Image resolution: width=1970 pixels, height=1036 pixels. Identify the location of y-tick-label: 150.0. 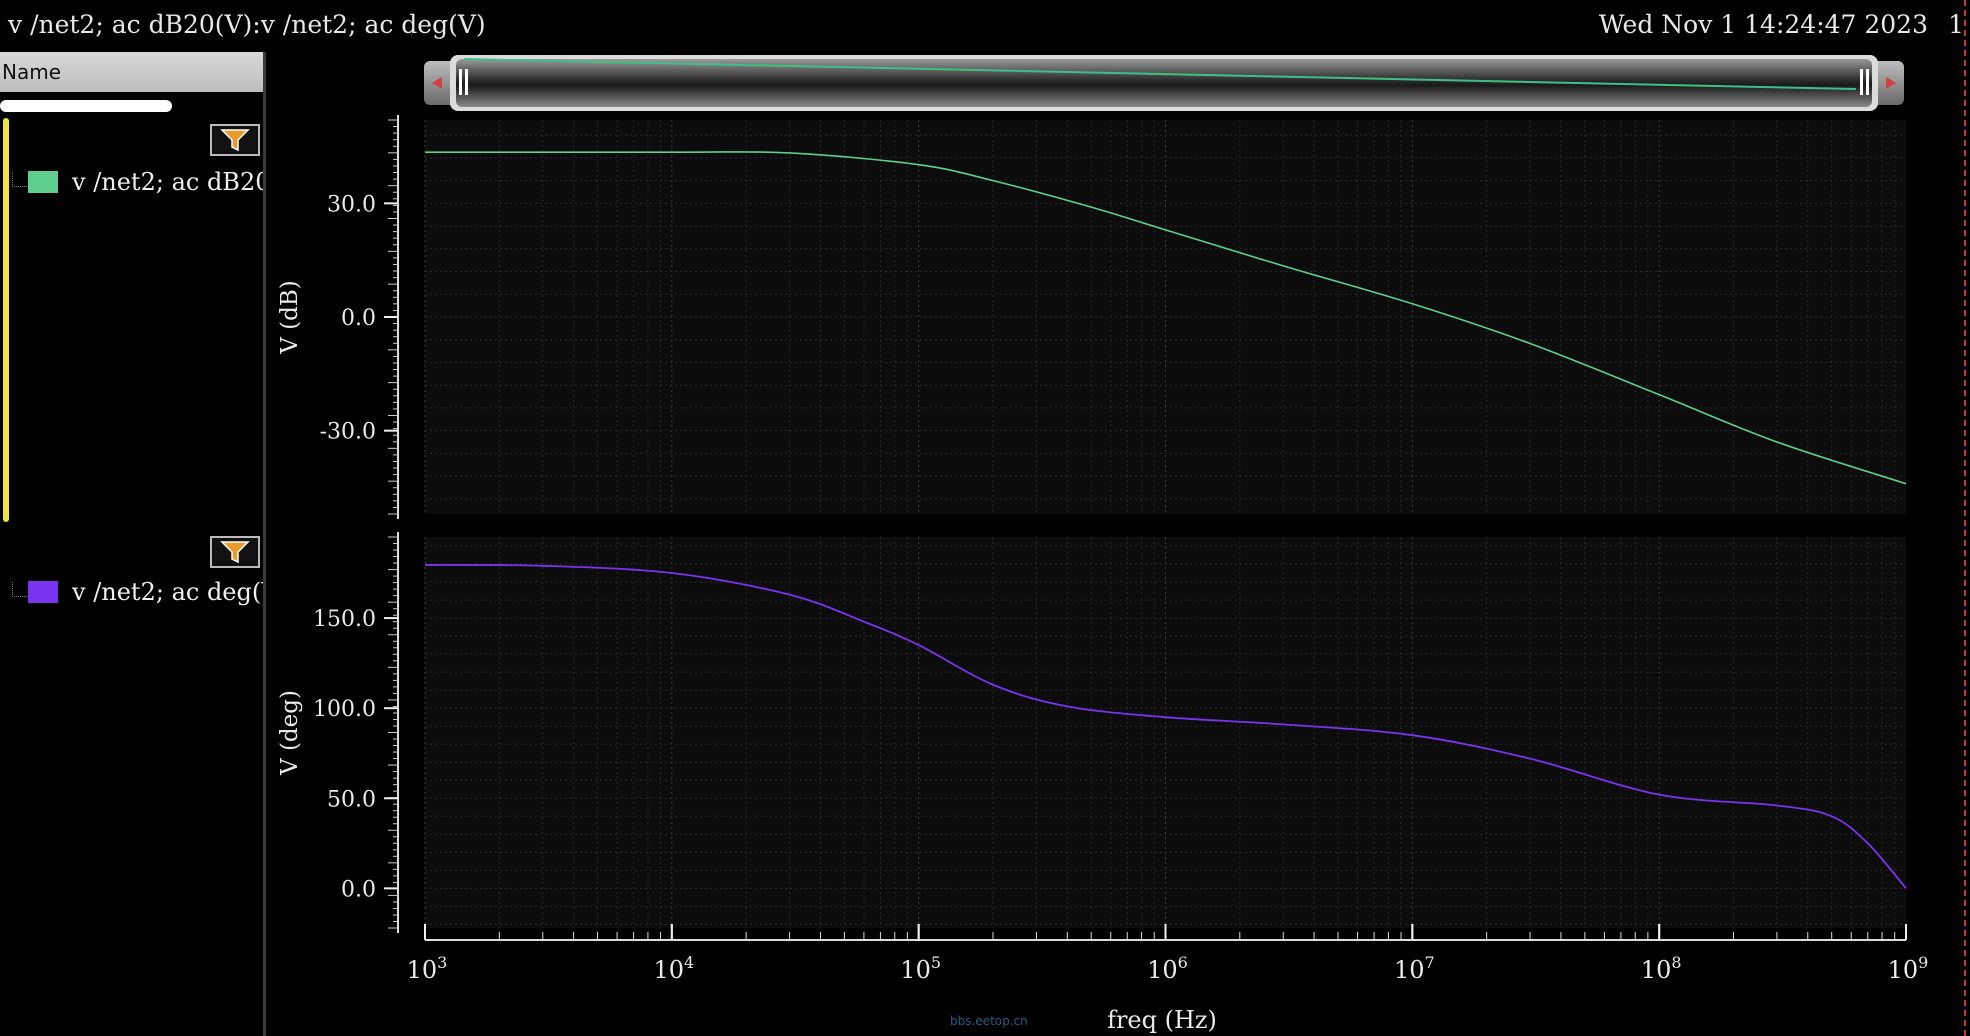
(344, 619).